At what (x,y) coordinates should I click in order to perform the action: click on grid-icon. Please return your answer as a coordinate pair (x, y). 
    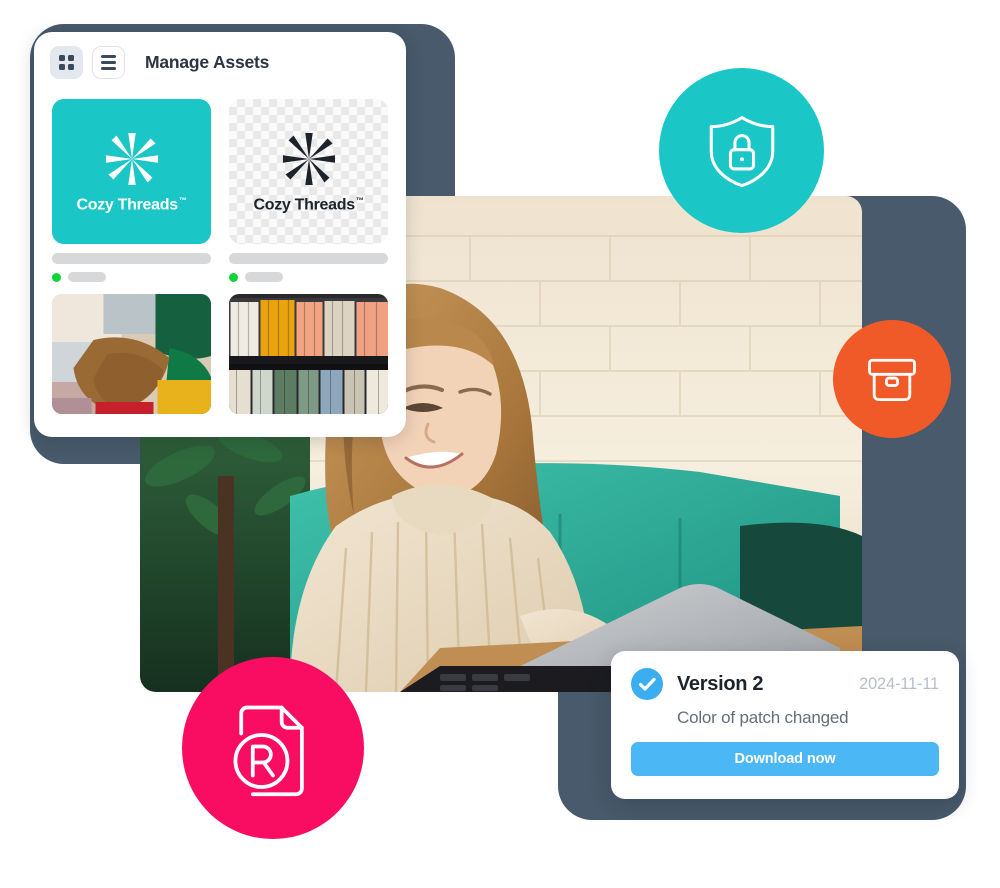
    Looking at the image, I should click on (66, 62).